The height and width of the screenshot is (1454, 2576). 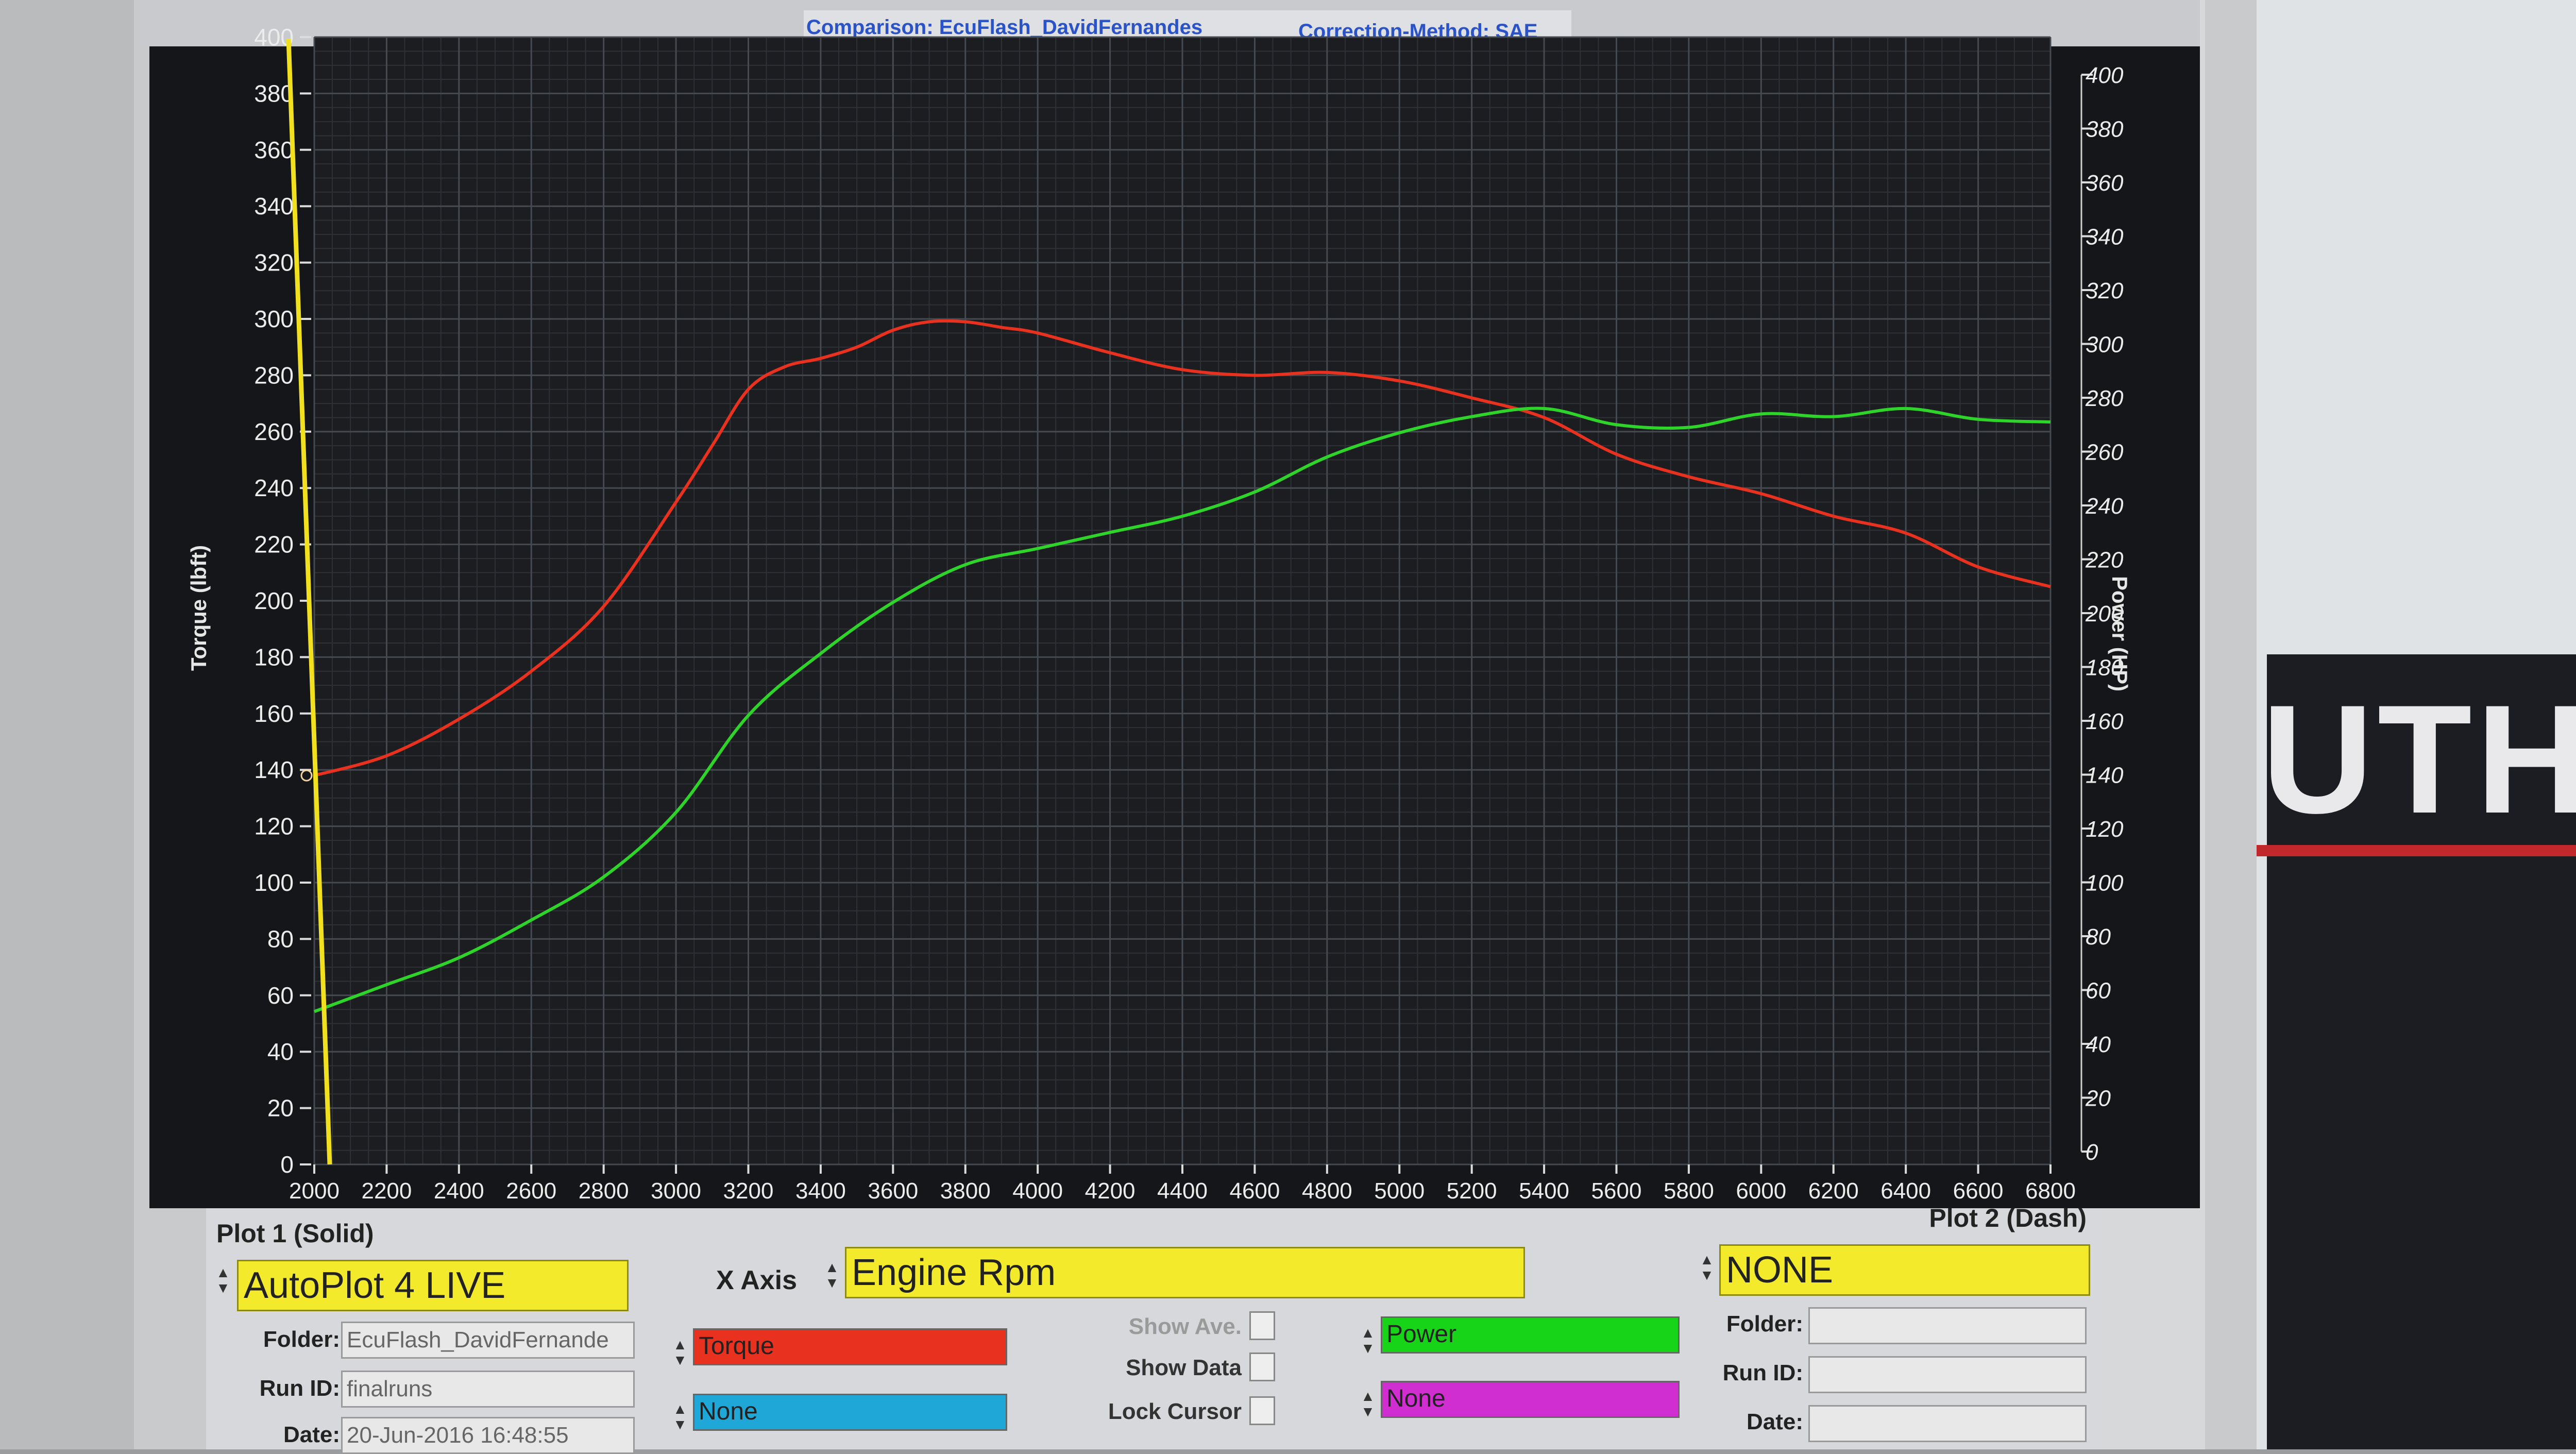 I want to click on x-axis-tick-label: 6800, so click(x=2050, y=1191).